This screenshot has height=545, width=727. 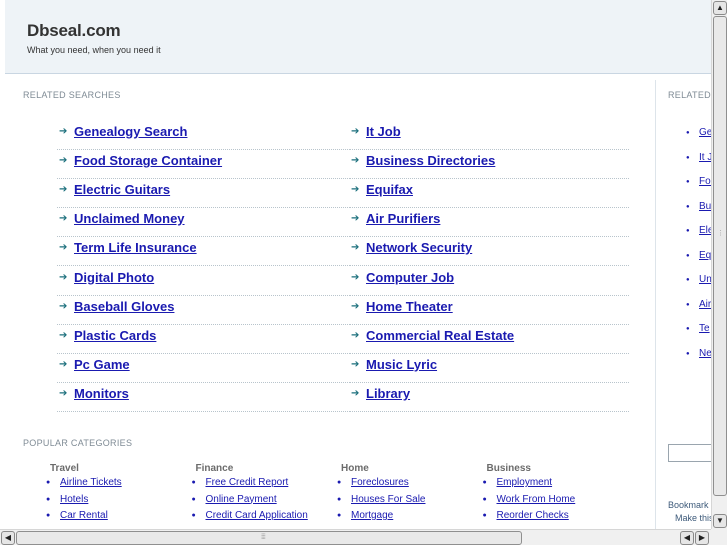 I want to click on related-search-row: ➔ Pc Game, so click(x=202, y=368).